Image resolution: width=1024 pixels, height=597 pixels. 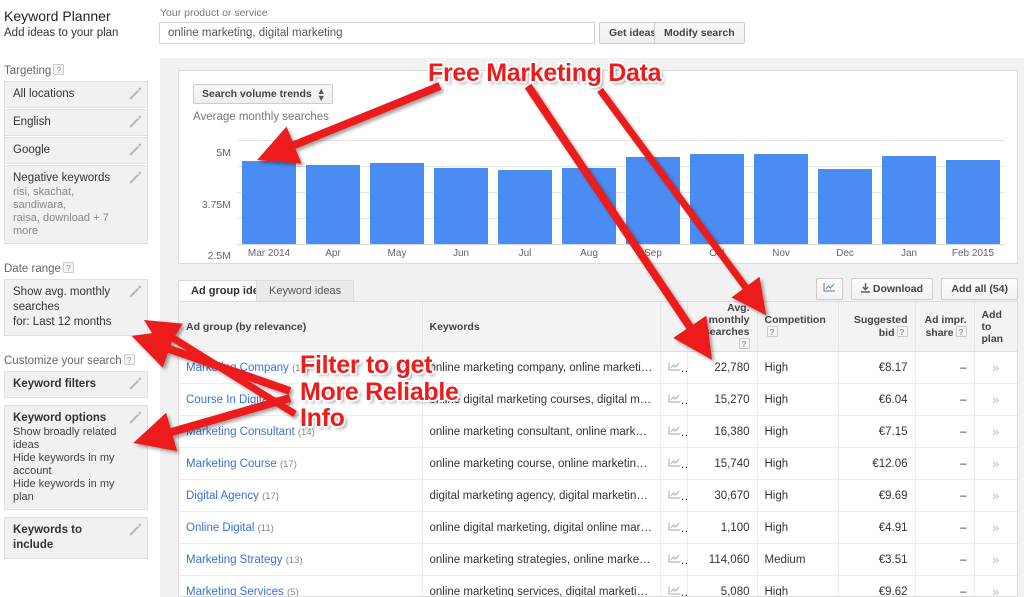 I want to click on x-axis-tick-label: Nov, so click(x=781, y=253).